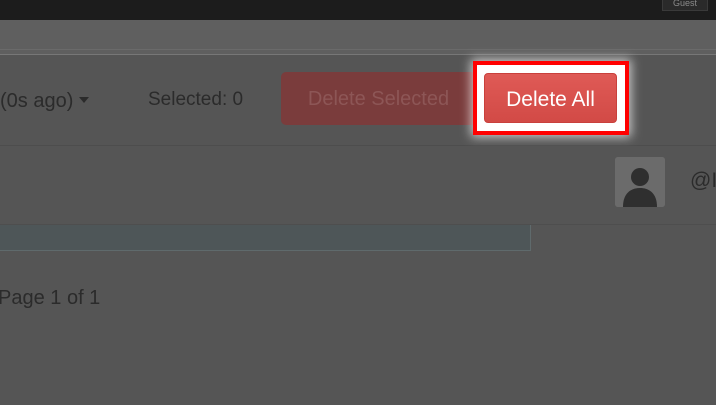 The image size is (716, 405). Describe the element at coordinates (358, 10) in the screenshot. I see `top-bar: Guest` at that location.